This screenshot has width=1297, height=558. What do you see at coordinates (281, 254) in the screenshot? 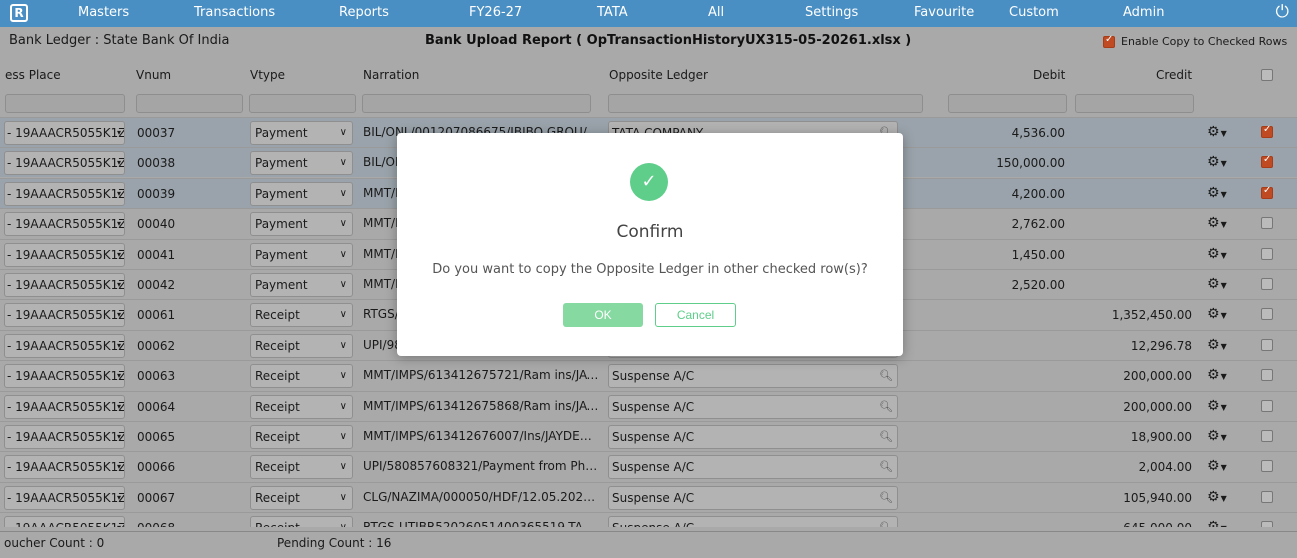
I see `vtype-value: Payment` at bounding box center [281, 254].